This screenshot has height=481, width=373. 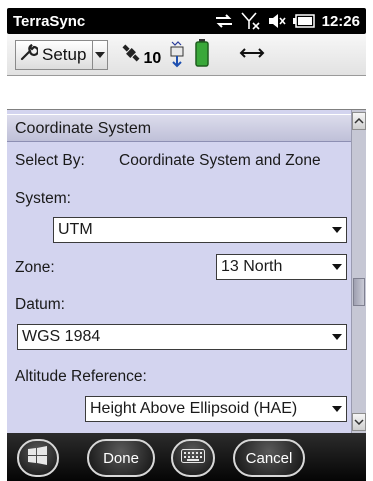 I want to click on horizontal-arrows-icon, so click(x=252, y=54).